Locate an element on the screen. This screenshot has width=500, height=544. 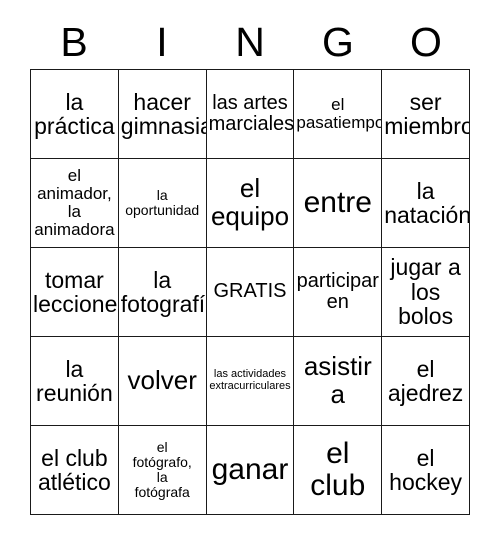
bingo-cell-label: el hockey is located at coordinates (426, 469).